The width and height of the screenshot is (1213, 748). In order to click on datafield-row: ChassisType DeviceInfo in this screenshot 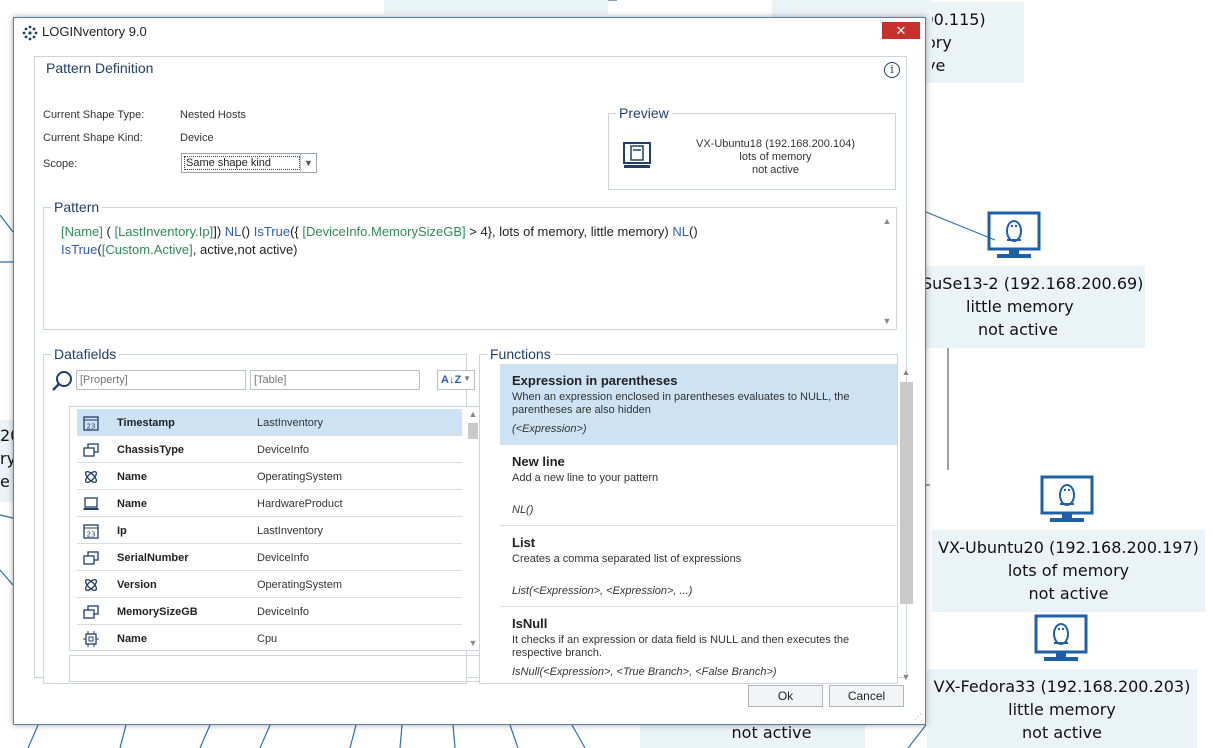, I will do `click(269, 449)`.